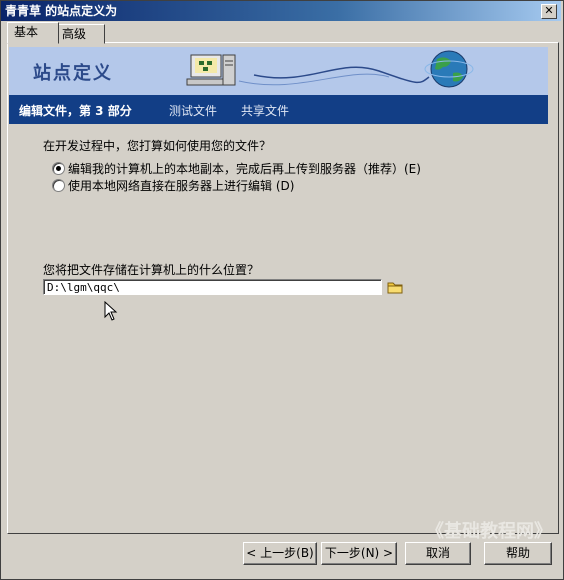  I want to click on close-button: ✕, so click(549, 11).